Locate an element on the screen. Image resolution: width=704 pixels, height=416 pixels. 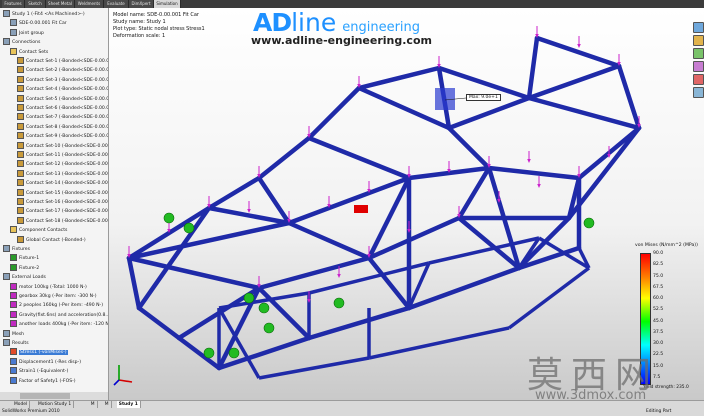
appearance-icon is located at coordinates (698, 79).